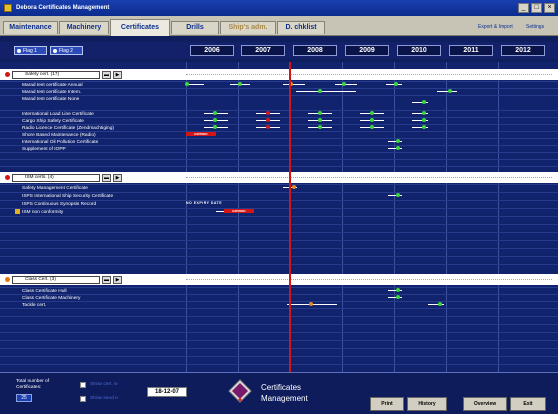 The image size is (558, 414). Describe the element at coordinates (279, 211) in the screenshot. I see `table-row: ISM non conformity` at that location.